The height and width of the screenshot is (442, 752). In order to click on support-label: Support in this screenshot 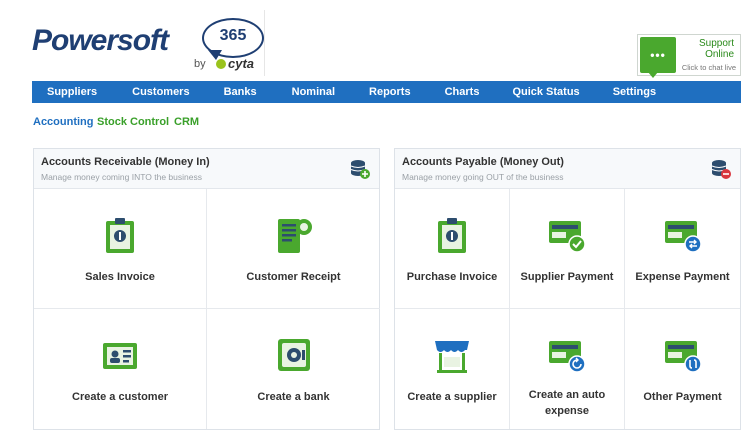, I will do `click(716, 43)`.